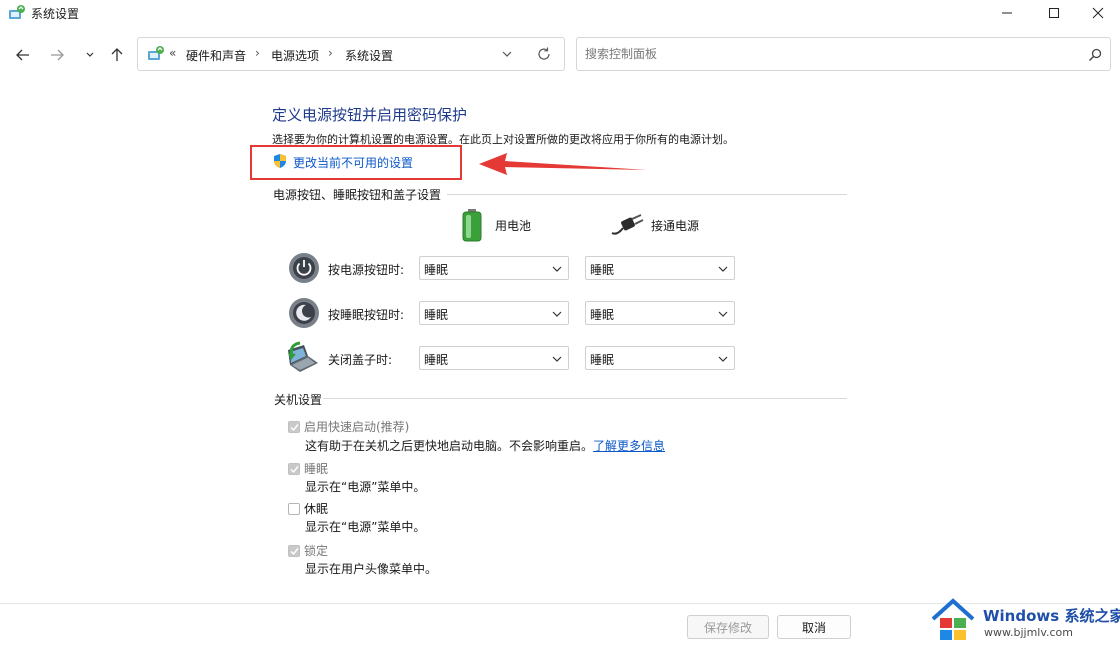  What do you see at coordinates (660, 313) in the screenshot?
I see `sleep-button-plugged-select: 睡眠` at bounding box center [660, 313].